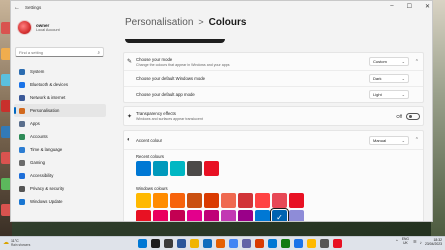 The image size is (445, 250). Describe the element at coordinates (60, 84) in the screenshot. I see `sidebar-item-bluetooth-devices: Bluetooth & devices` at that location.